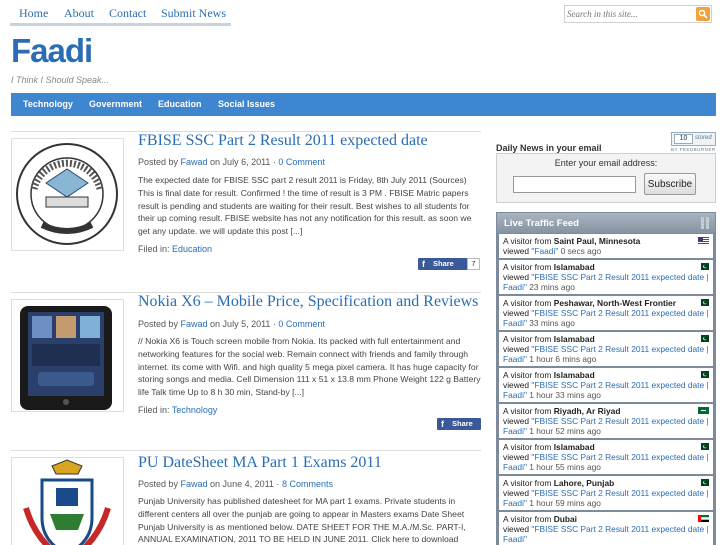 The width and height of the screenshot is (727, 545). I want to click on feed-visitor-line: A visitor from Riyadh, Ar Riyad, so click(606, 411).